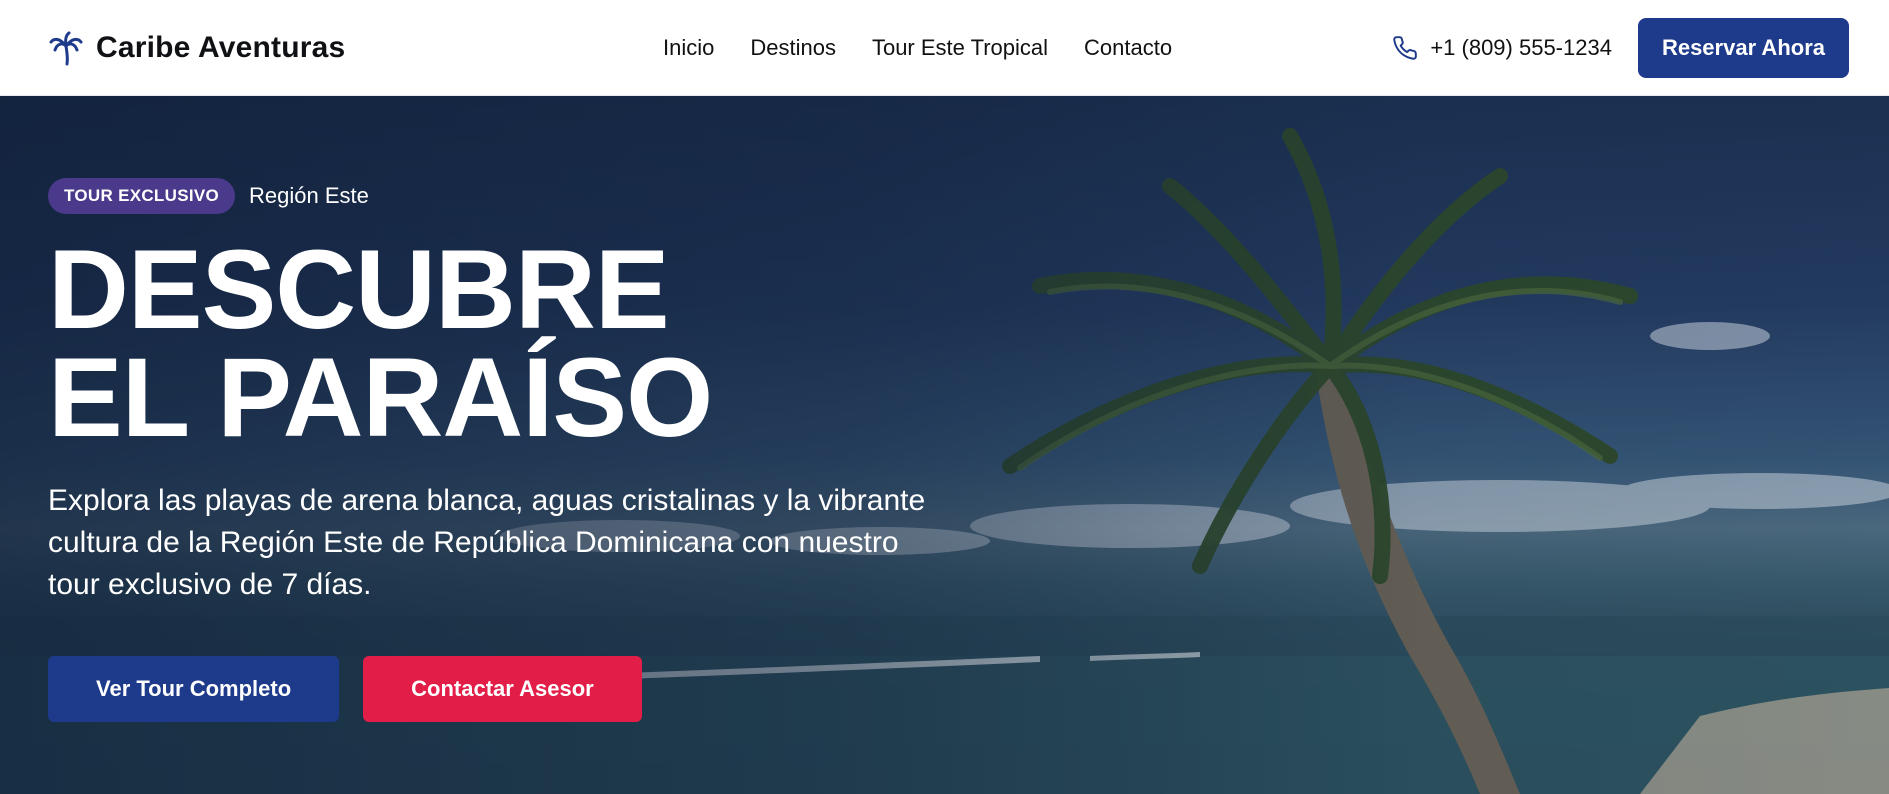 Image resolution: width=1889 pixels, height=794 pixels. What do you see at coordinates (498, 196) in the screenshot?
I see `hero-tag-row: TOUR EXCLUSIVO Región Este` at bounding box center [498, 196].